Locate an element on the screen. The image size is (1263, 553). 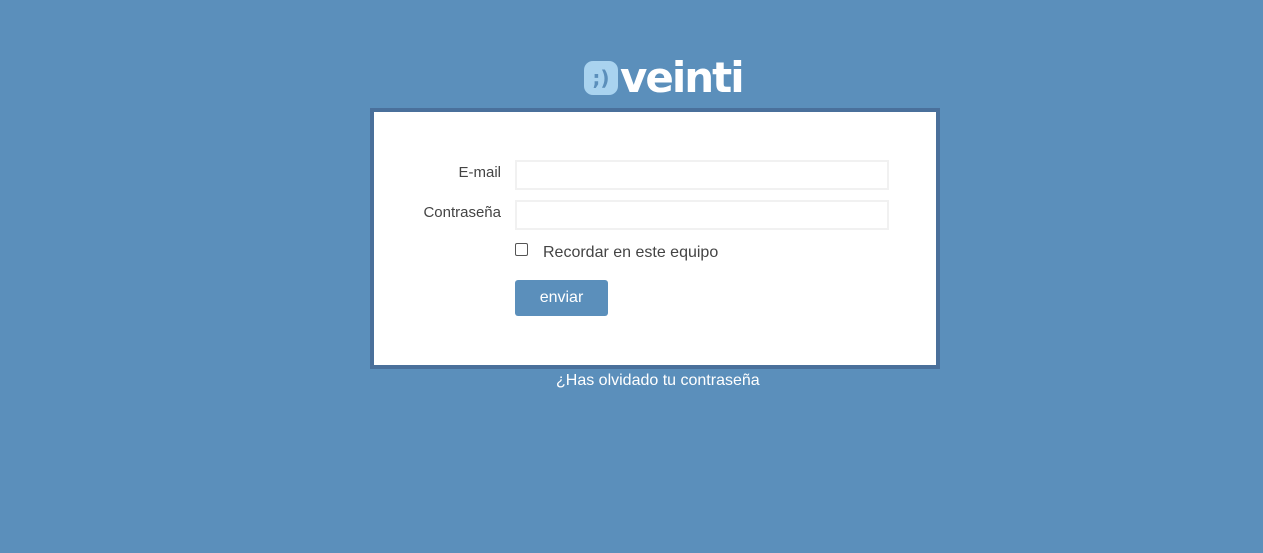
remember-label: Recordar en este equipo is located at coordinates (631, 252).